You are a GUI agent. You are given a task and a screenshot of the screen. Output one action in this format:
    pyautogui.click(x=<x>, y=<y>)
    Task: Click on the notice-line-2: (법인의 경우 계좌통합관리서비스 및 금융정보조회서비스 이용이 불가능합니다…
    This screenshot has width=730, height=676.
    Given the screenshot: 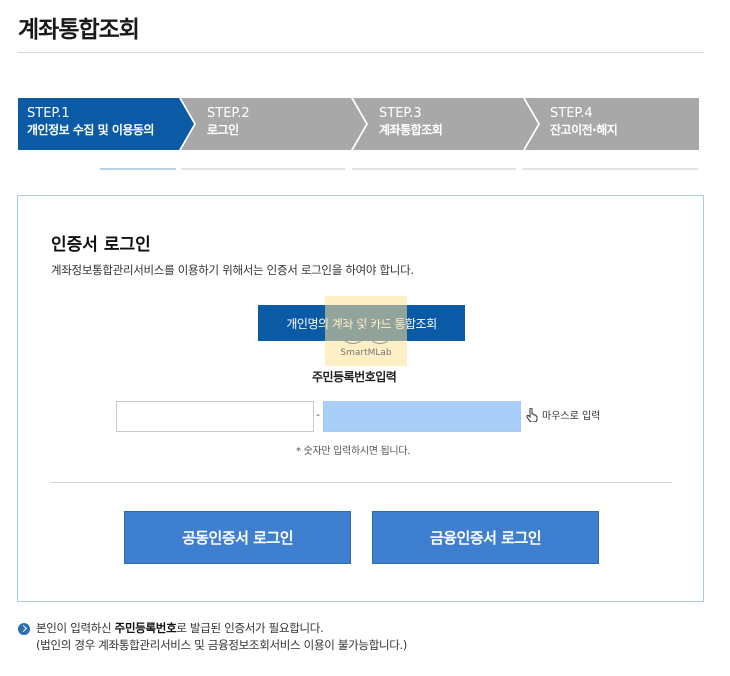 What is the action you would take?
    pyautogui.click(x=222, y=645)
    